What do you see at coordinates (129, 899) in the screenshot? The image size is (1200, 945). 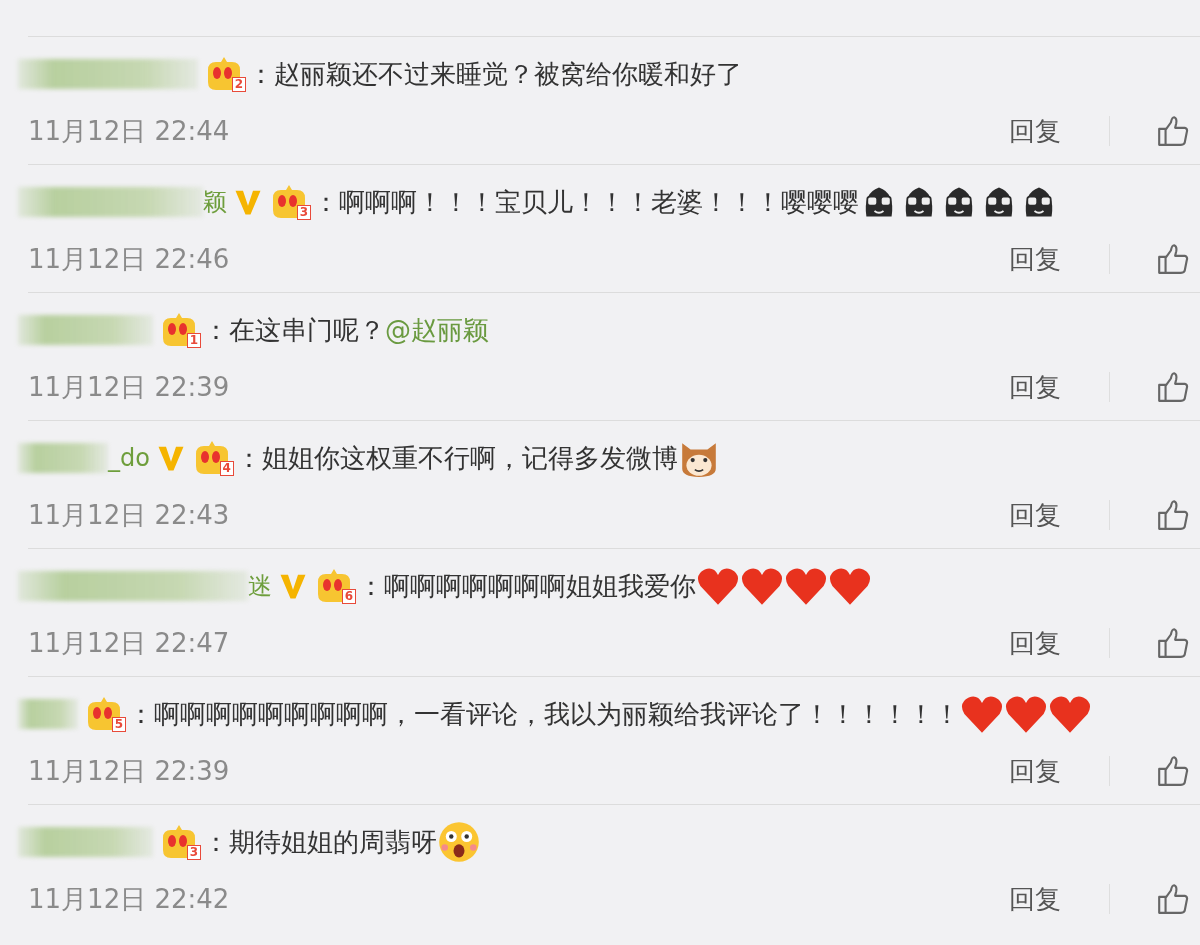 I see `comment-time: 11月12日 22:42` at bounding box center [129, 899].